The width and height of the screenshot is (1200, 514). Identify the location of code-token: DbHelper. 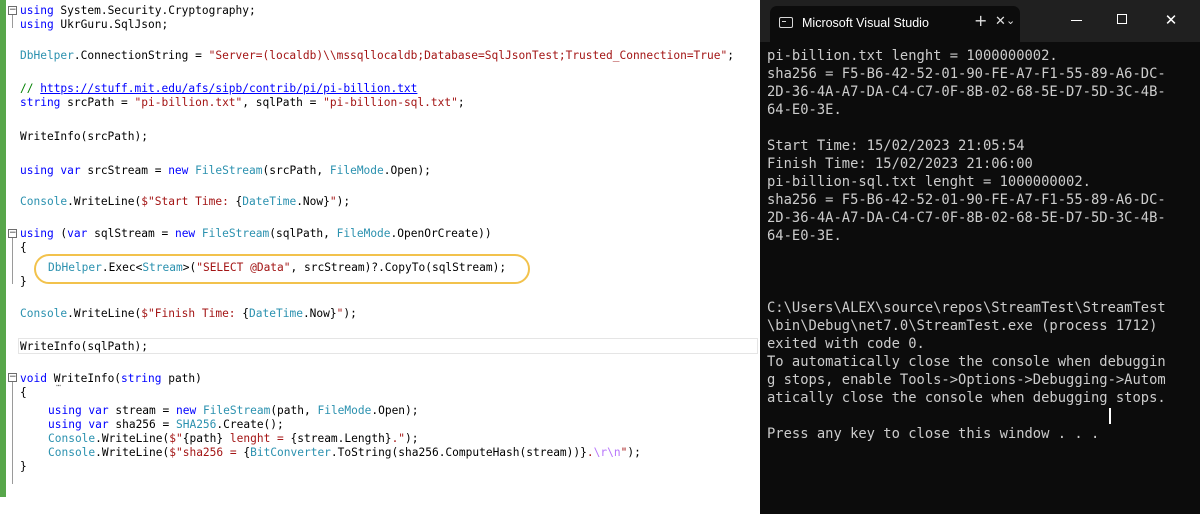
(75, 267).